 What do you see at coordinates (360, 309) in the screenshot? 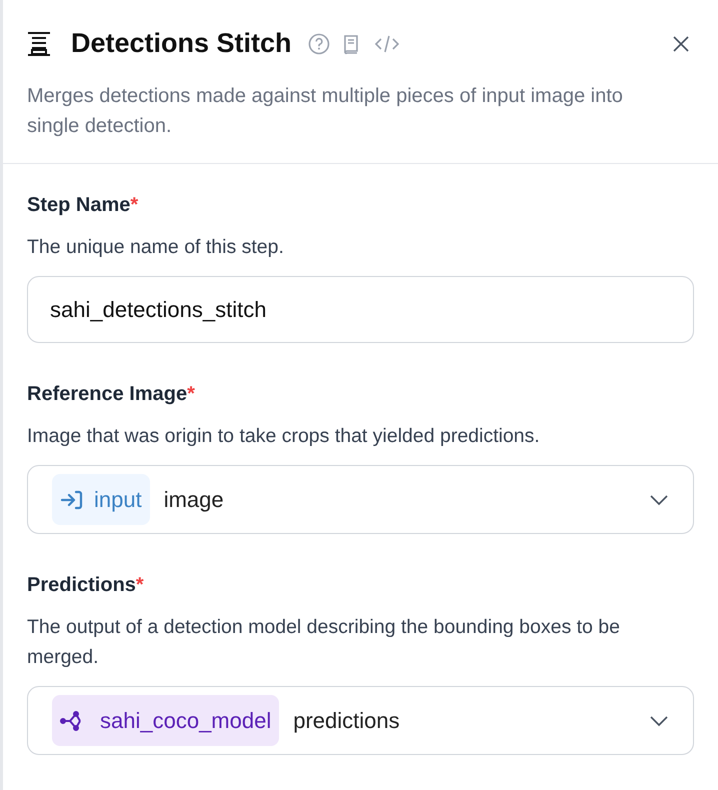
I see `text-input-field: sahi_detections_stitch` at bounding box center [360, 309].